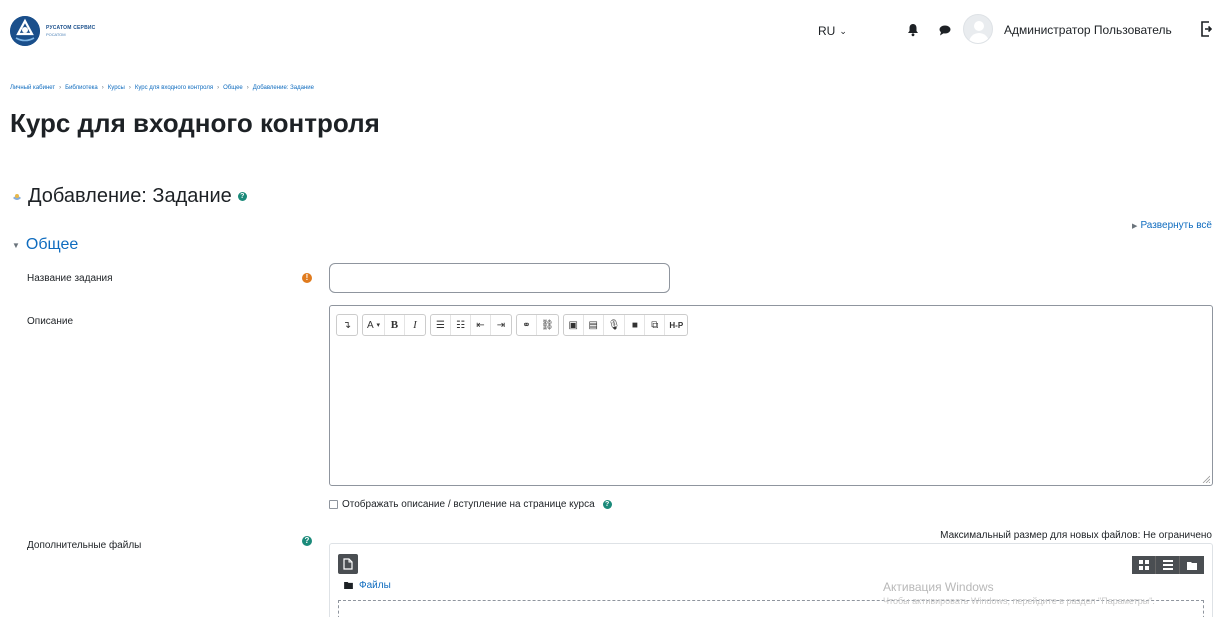 This screenshot has height=617, width=1214. What do you see at coordinates (307, 278) in the screenshot?
I see `required-icon: !` at bounding box center [307, 278].